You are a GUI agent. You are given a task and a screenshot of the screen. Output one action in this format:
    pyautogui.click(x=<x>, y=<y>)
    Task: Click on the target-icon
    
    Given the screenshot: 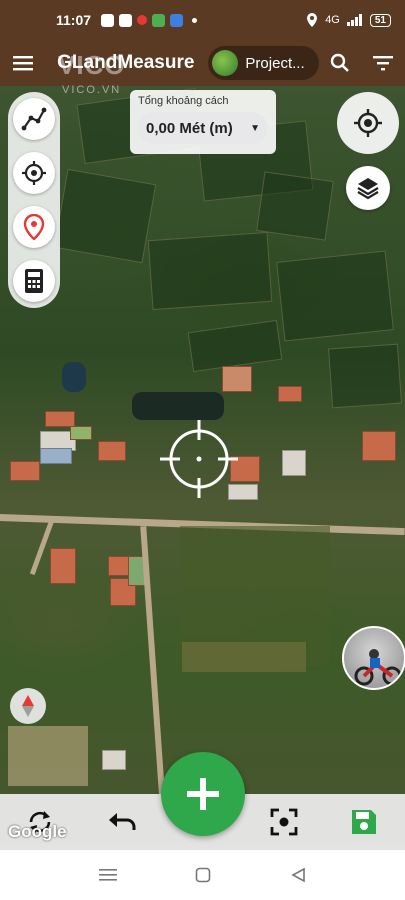 What is the action you would take?
    pyautogui.click(x=34, y=173)
    